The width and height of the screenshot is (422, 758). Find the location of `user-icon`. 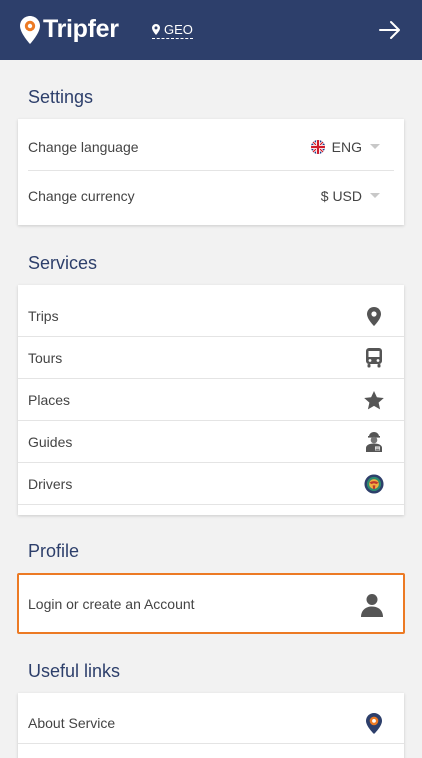

user-icon is located at coordinates (372, 607).